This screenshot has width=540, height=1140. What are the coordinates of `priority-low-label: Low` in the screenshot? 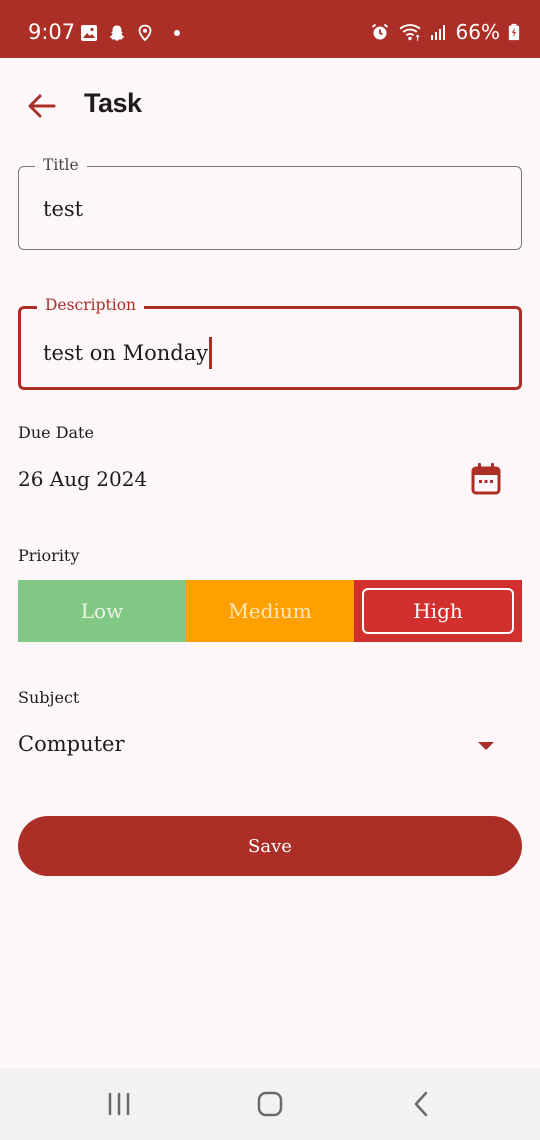 It's located at (102, 611).